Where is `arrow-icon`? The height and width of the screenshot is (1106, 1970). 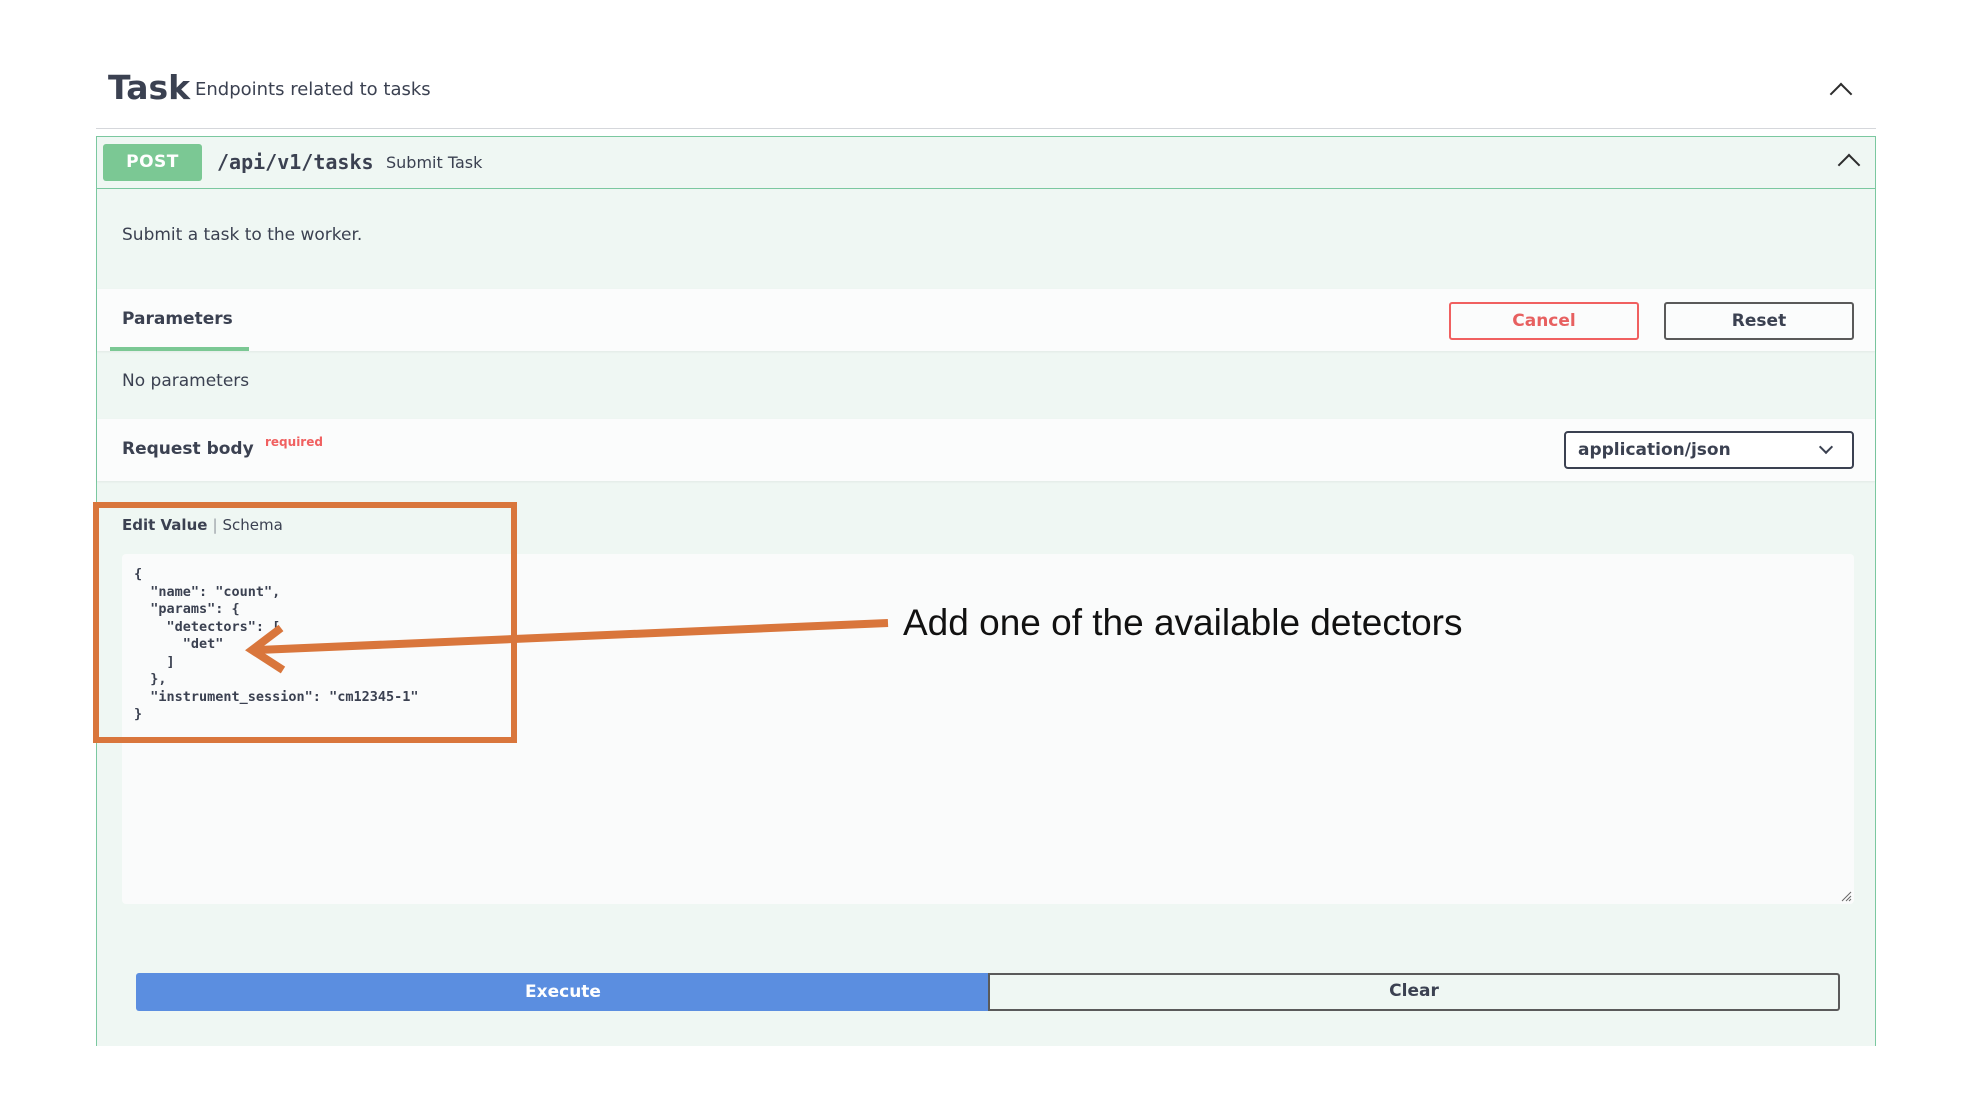
arrow-icon is located at coordinates (567, 646).